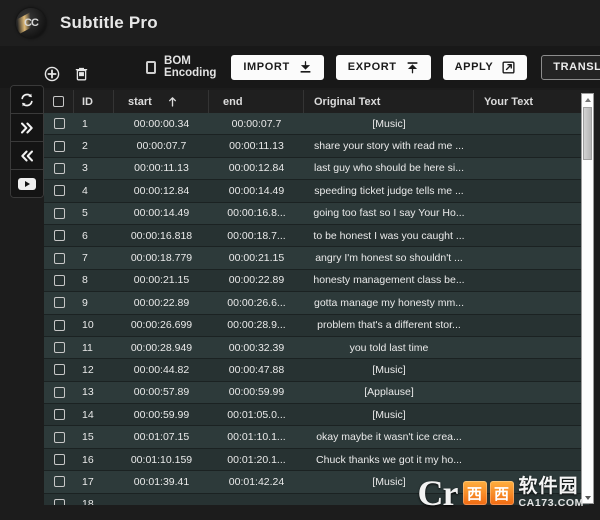  Describe the element at coordinates (383, 67) in the screenshot. I see `export-button: EXPORT` at that location.